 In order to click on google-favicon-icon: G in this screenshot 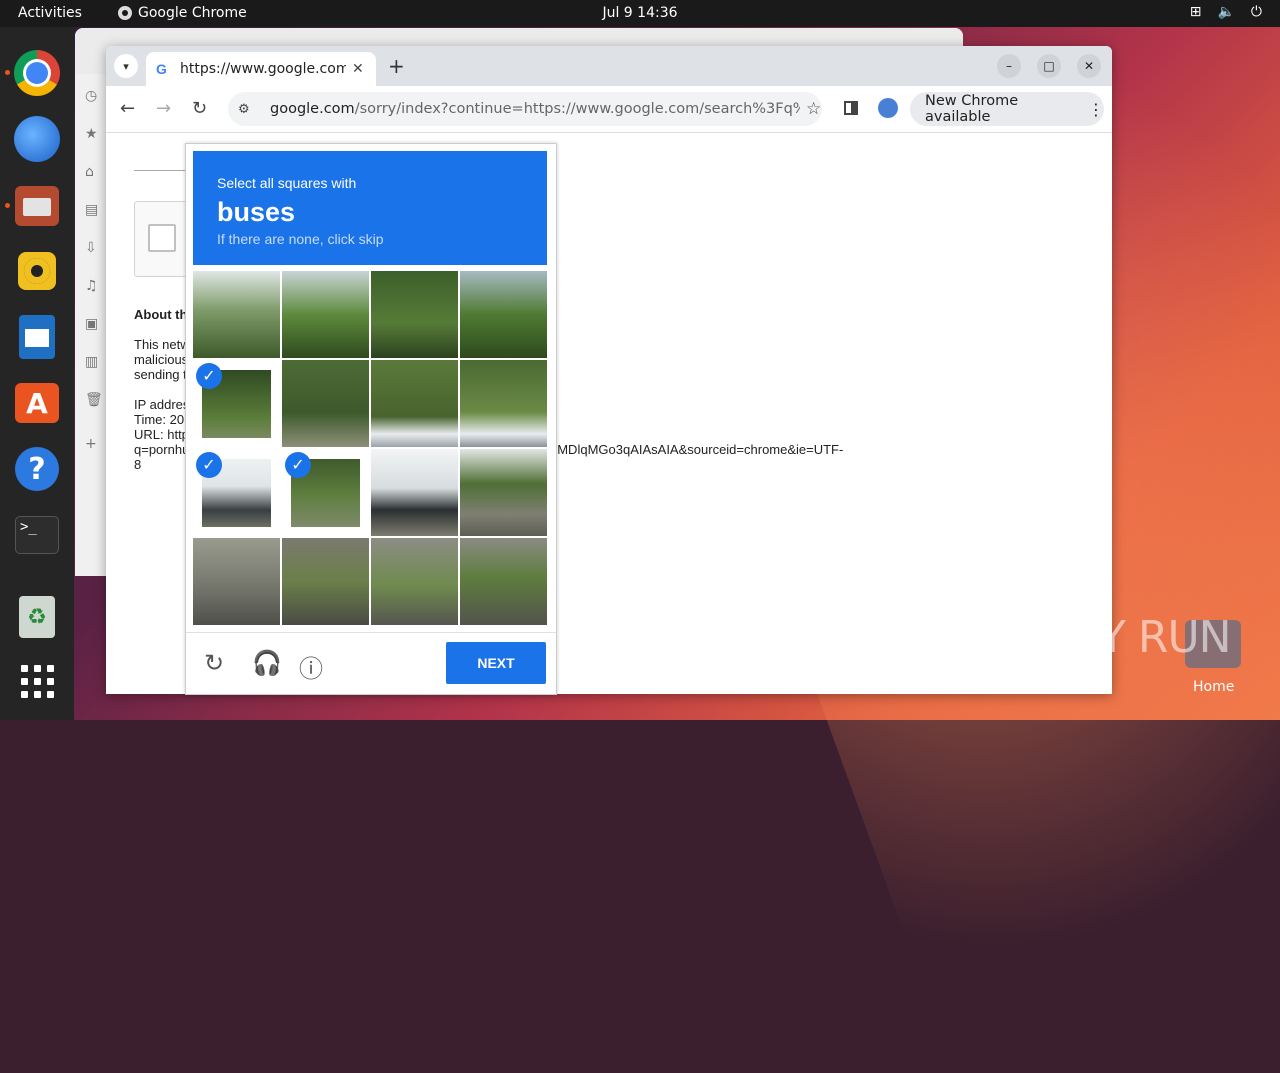, I will do `click(161, 69)`.